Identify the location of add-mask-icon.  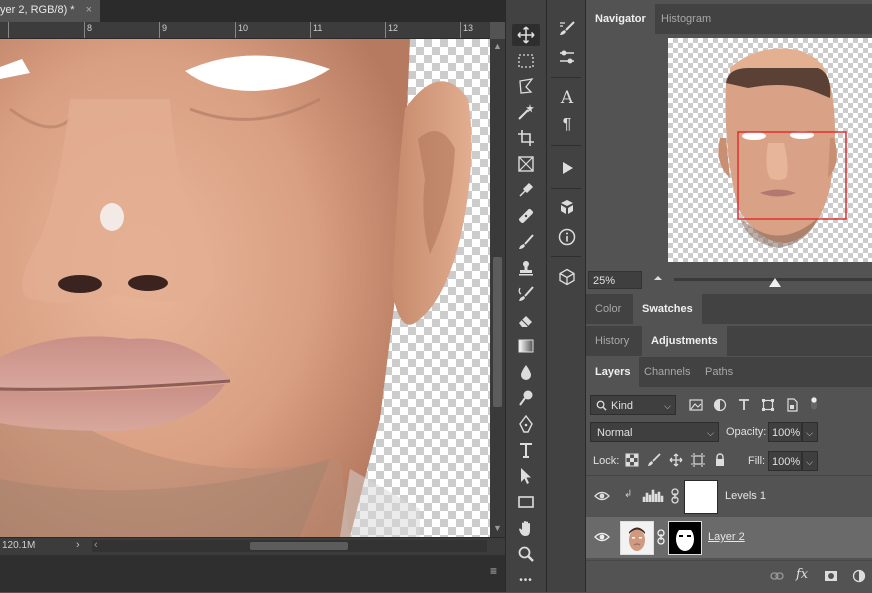
(831, 576).